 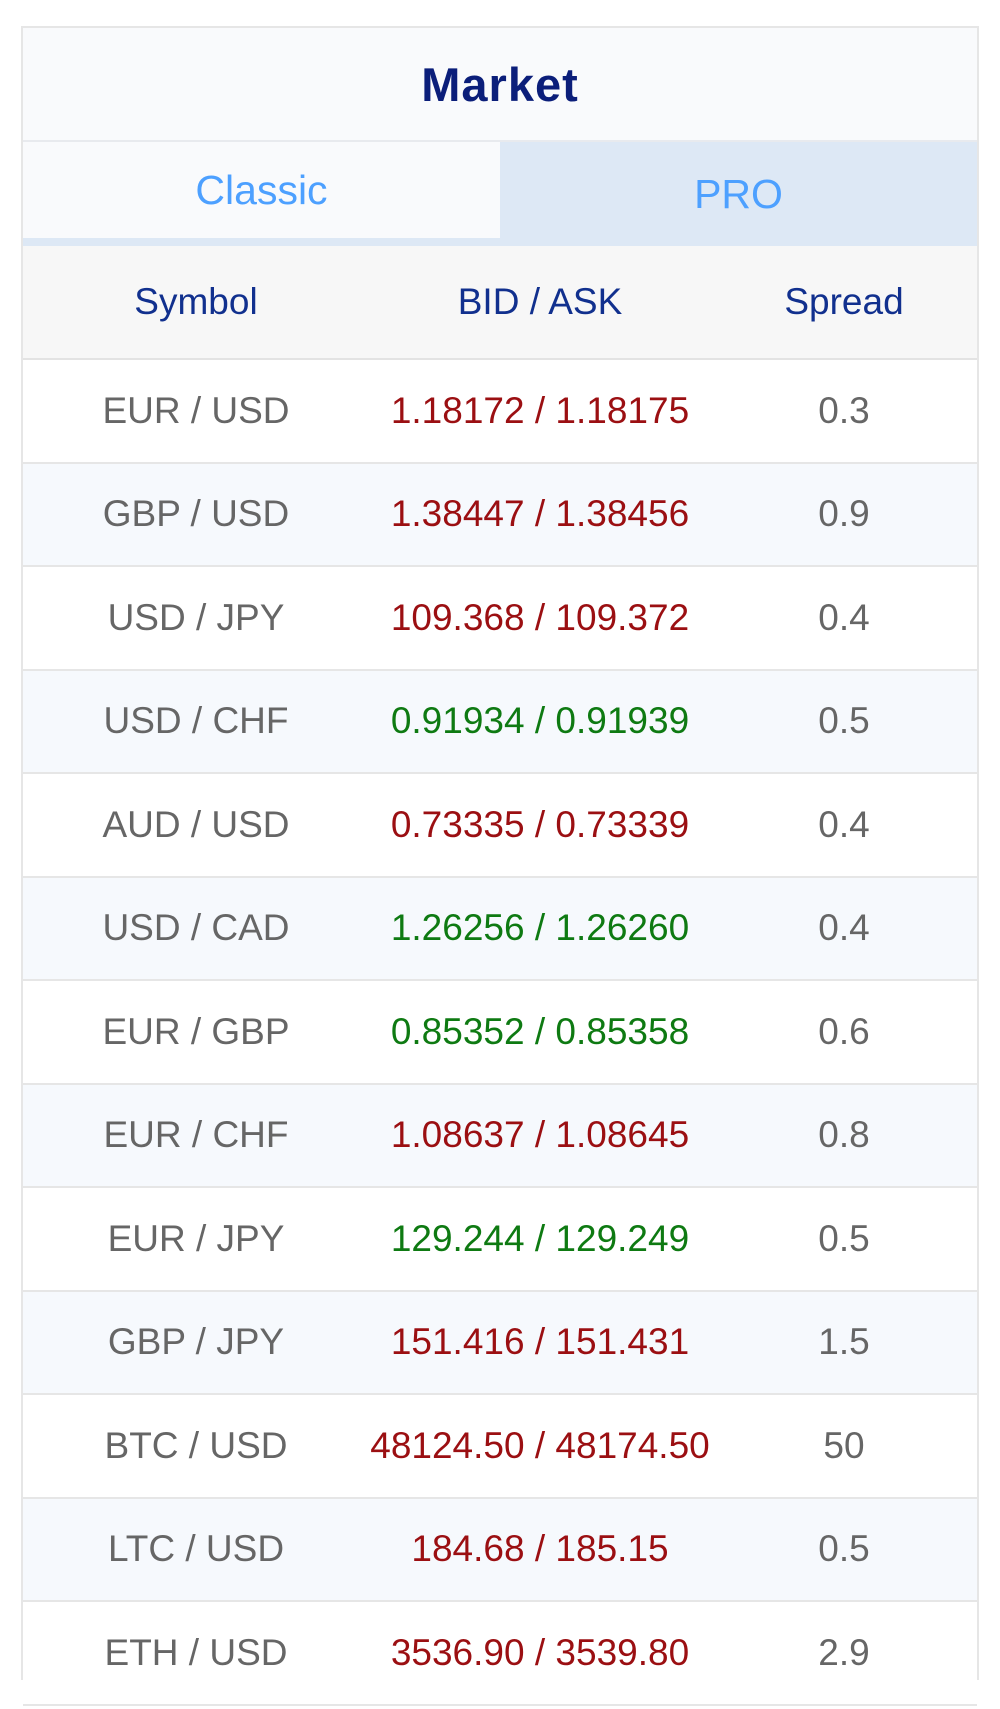 I want to click on symbol-cell: USD / CAD, so click(x=196, y=928).